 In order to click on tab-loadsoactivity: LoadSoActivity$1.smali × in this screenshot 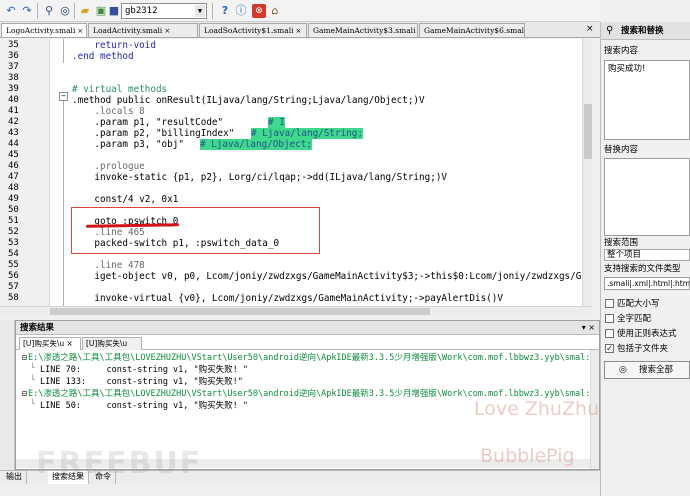, I will do `click(253, 30)`.